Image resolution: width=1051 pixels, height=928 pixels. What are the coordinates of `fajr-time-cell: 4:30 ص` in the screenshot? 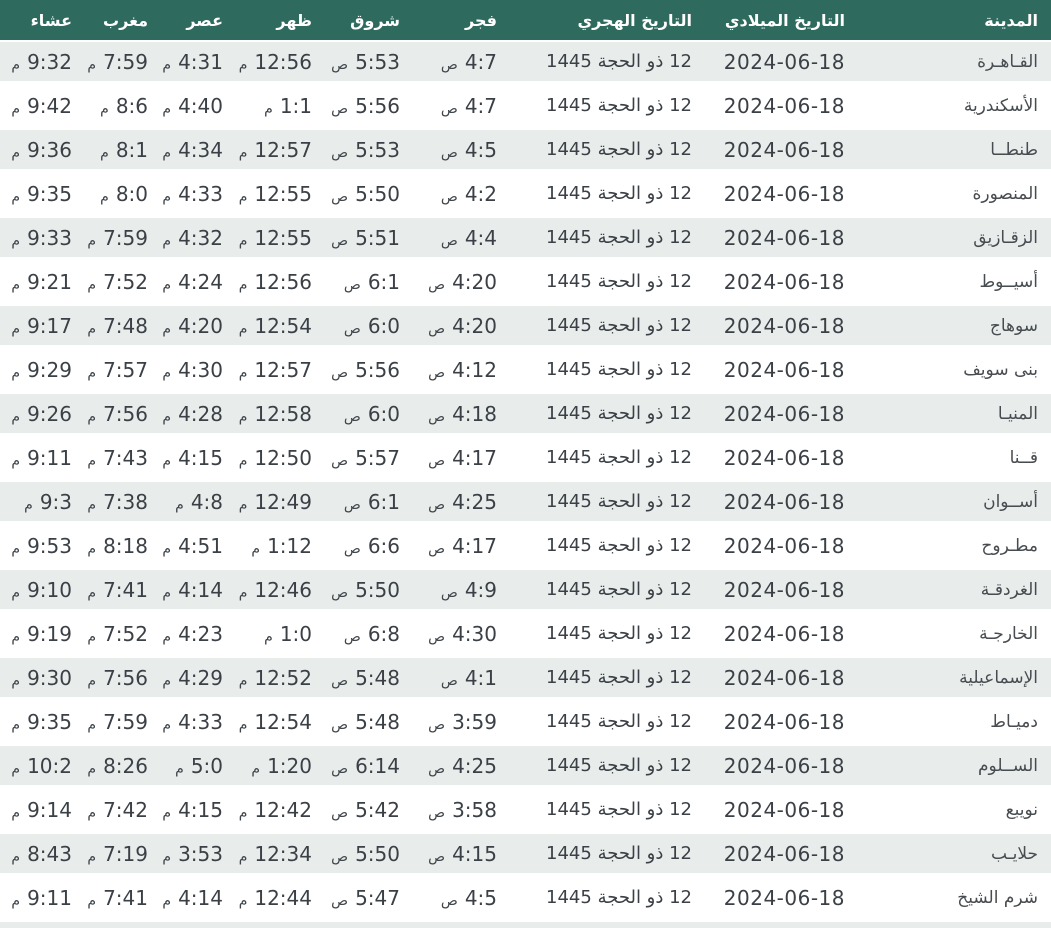 It's located at (461, 636).